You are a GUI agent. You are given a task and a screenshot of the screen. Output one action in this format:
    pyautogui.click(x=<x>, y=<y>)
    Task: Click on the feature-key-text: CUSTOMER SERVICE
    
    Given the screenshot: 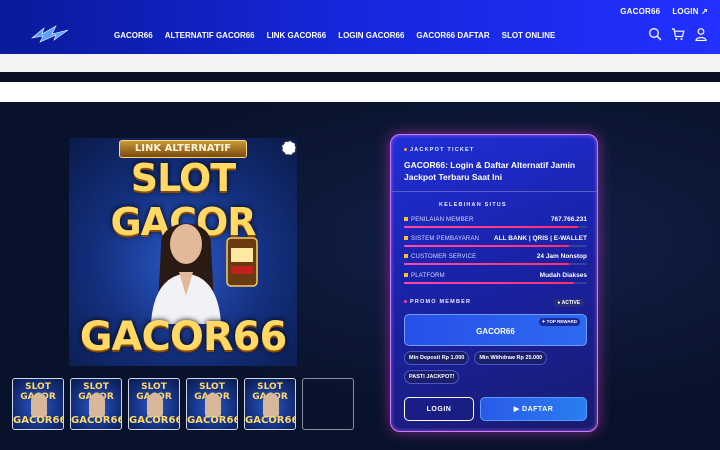 What is the action you would take?
    pyautogui.click(x=444, y=257)
    